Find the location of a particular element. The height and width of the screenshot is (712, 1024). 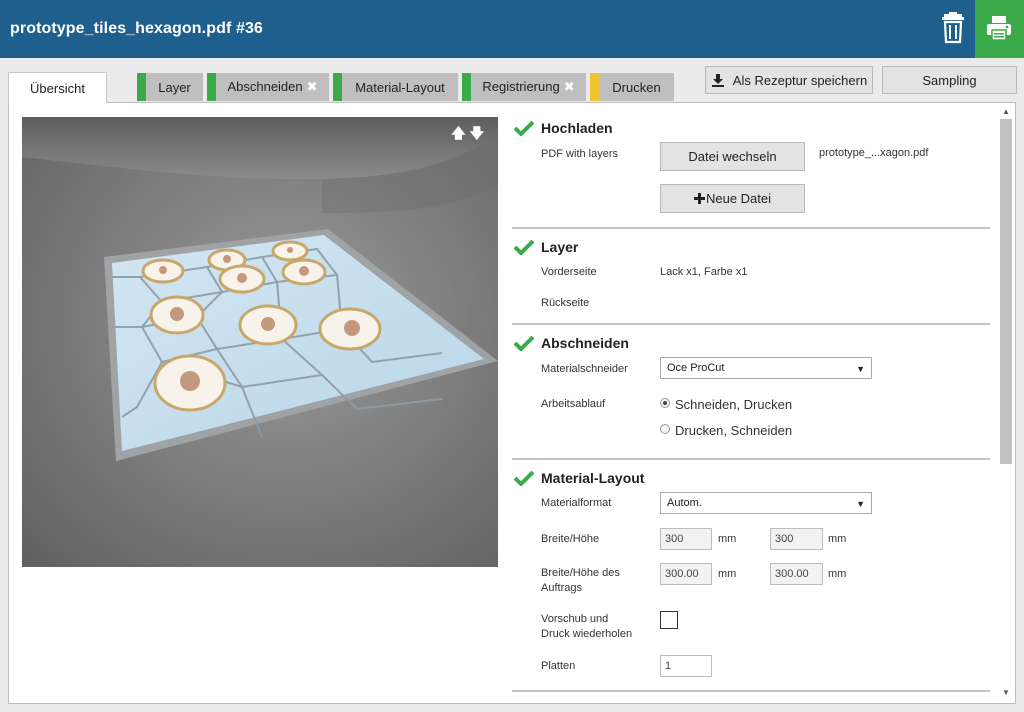

front-label: Vorderseite is located at coordinates (569, 272).